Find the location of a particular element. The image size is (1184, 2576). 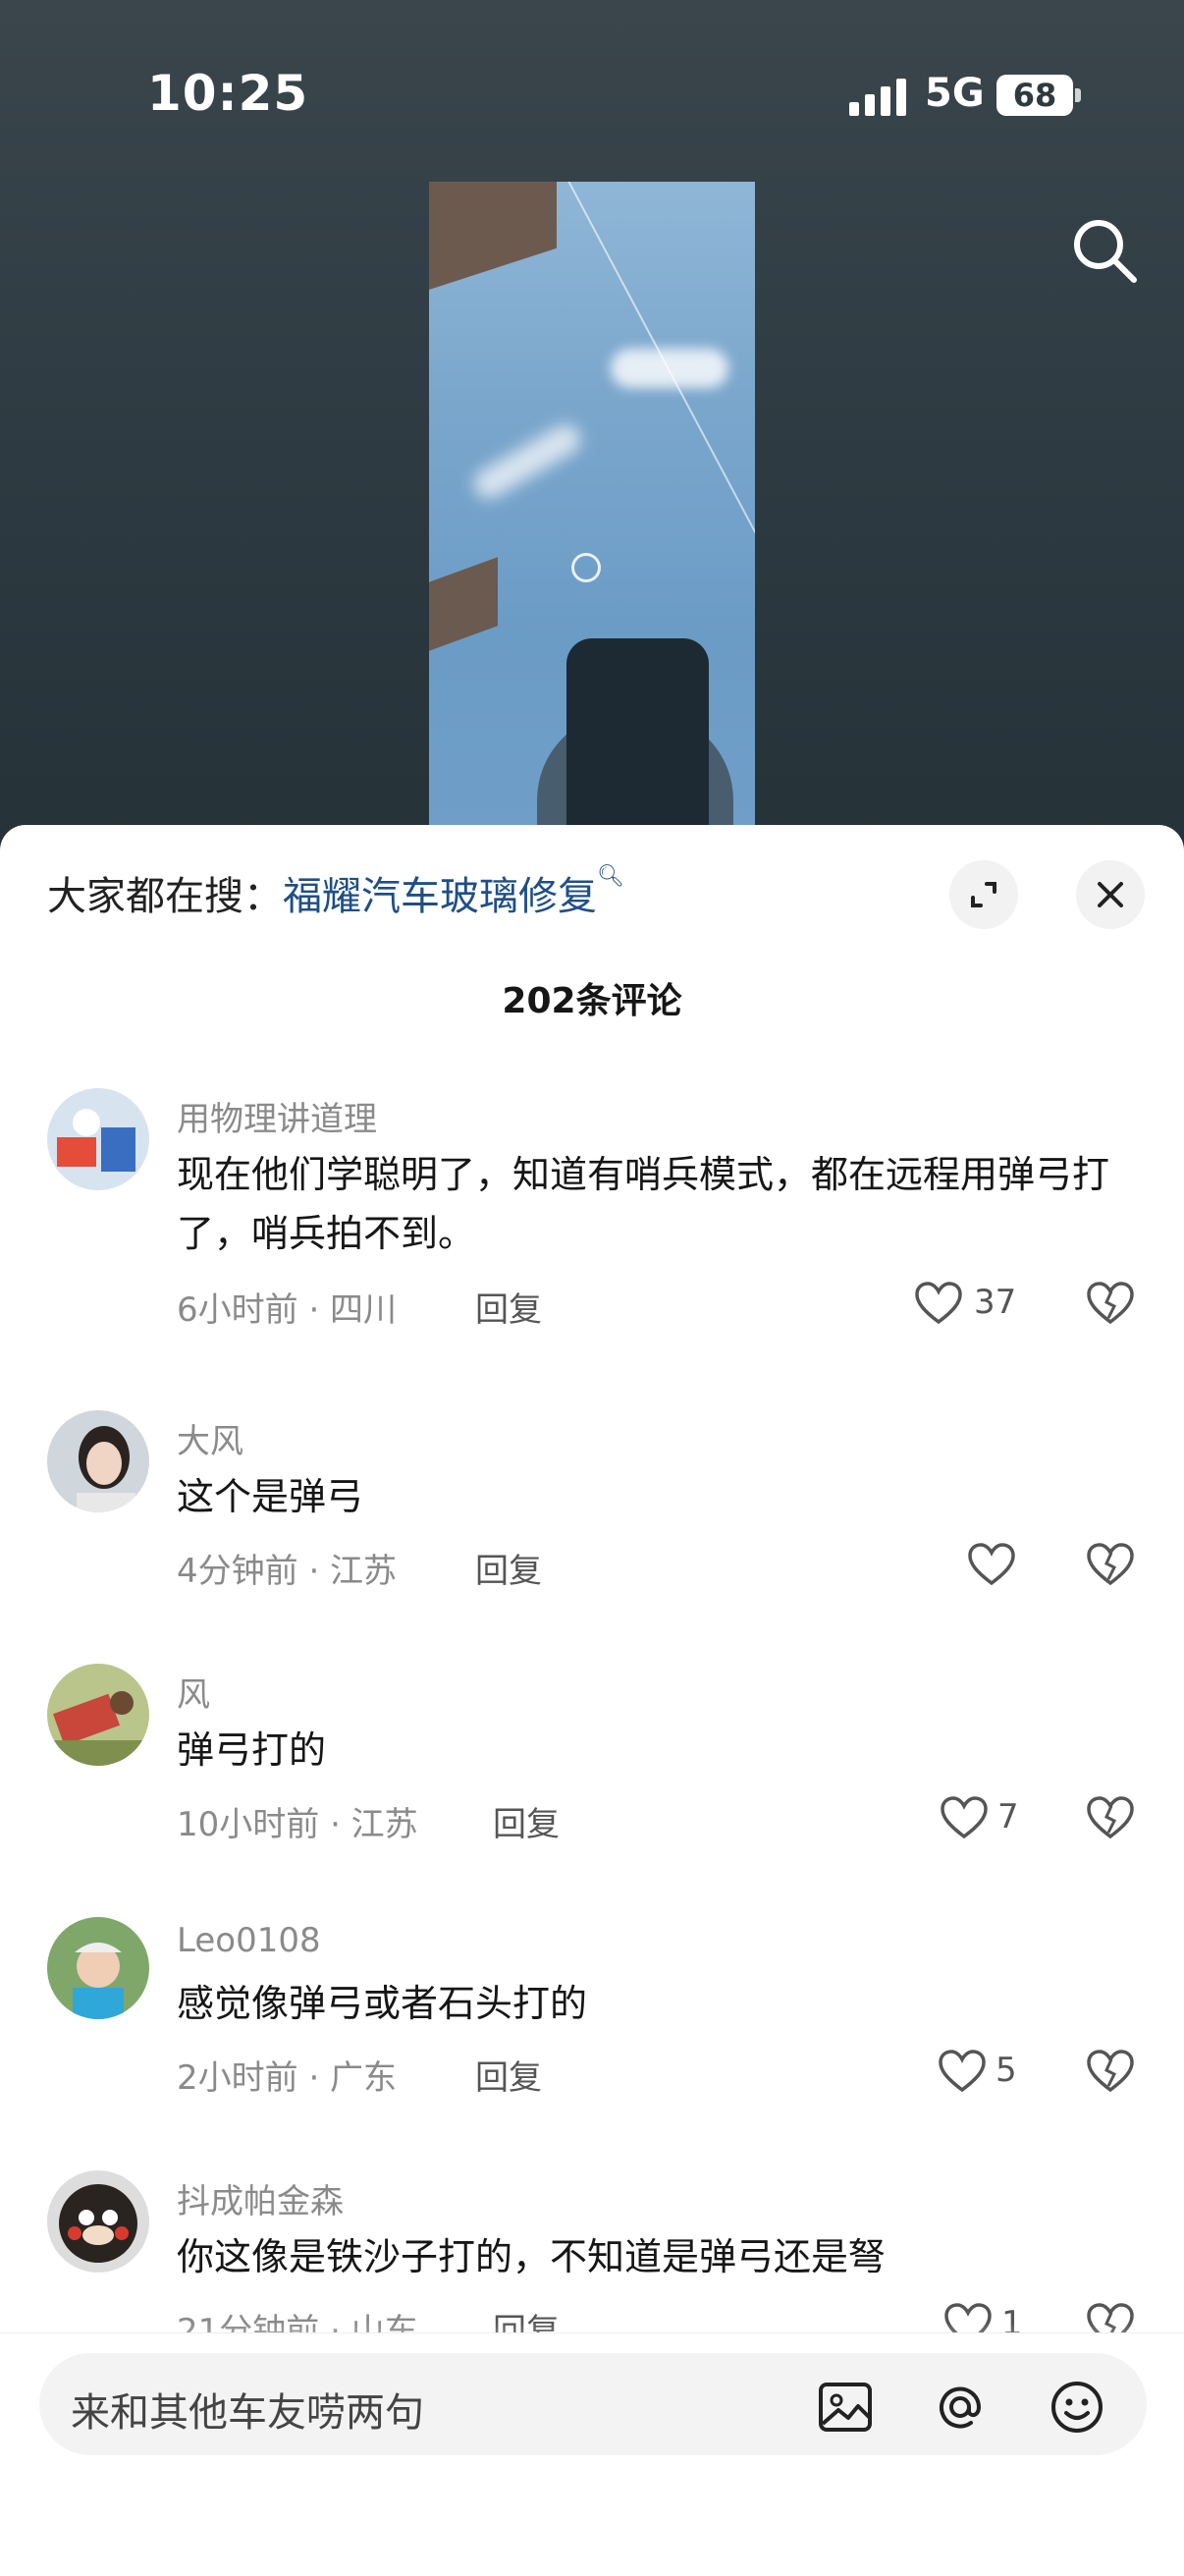

comment-text: 这个是弹弓 is located at coordinates (270, 1496).